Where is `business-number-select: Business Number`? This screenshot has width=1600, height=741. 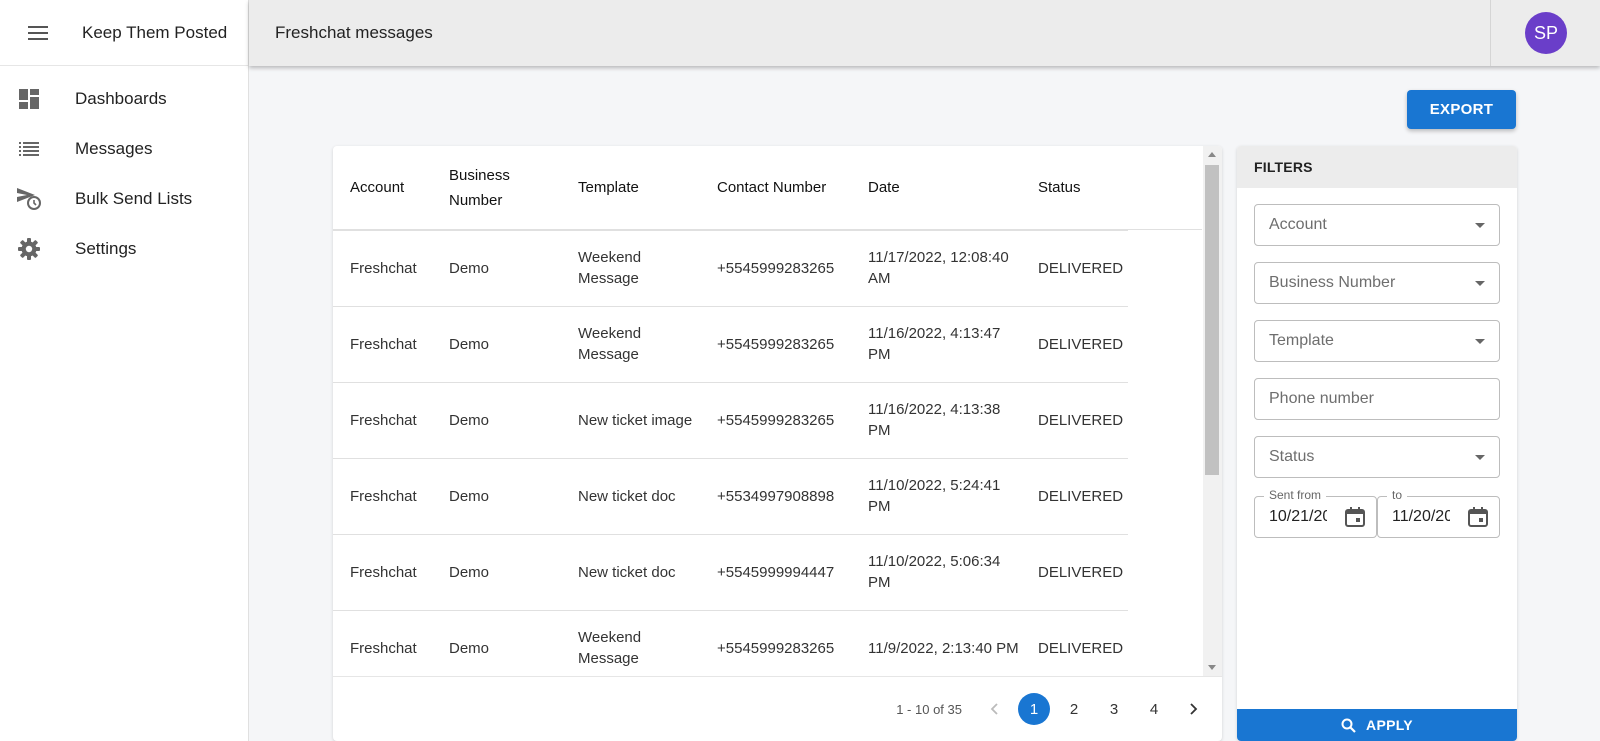 business-number-select: Business Number is located at coordinates (1377, 283).